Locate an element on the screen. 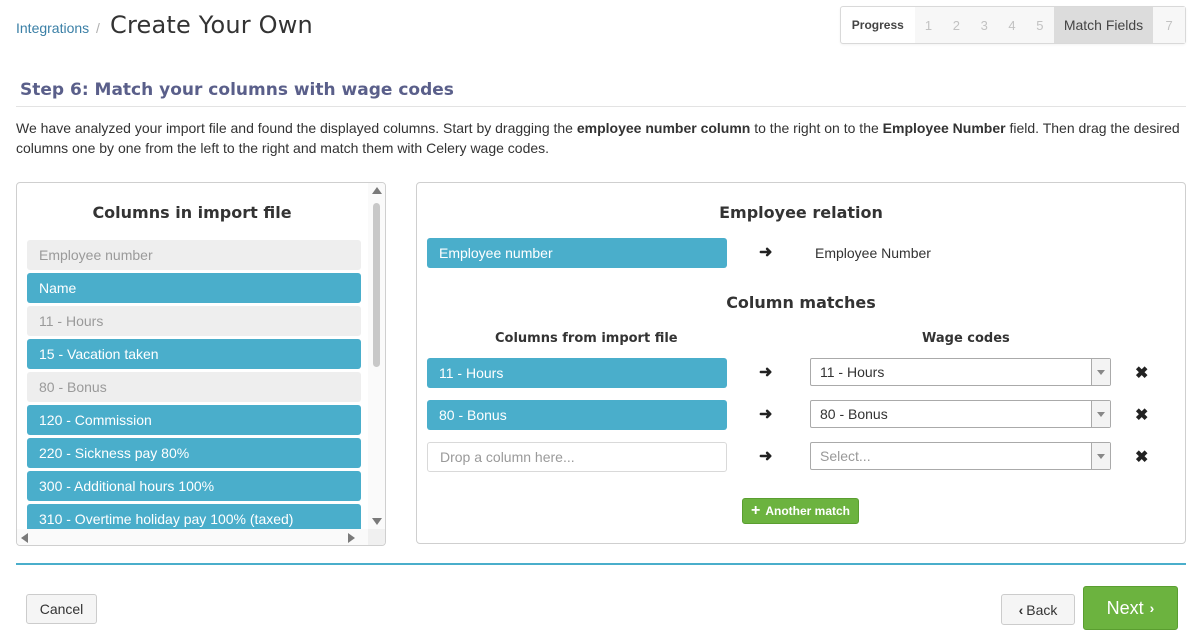  employee-number-chip: Employee number is located at coordinates (577, 253).